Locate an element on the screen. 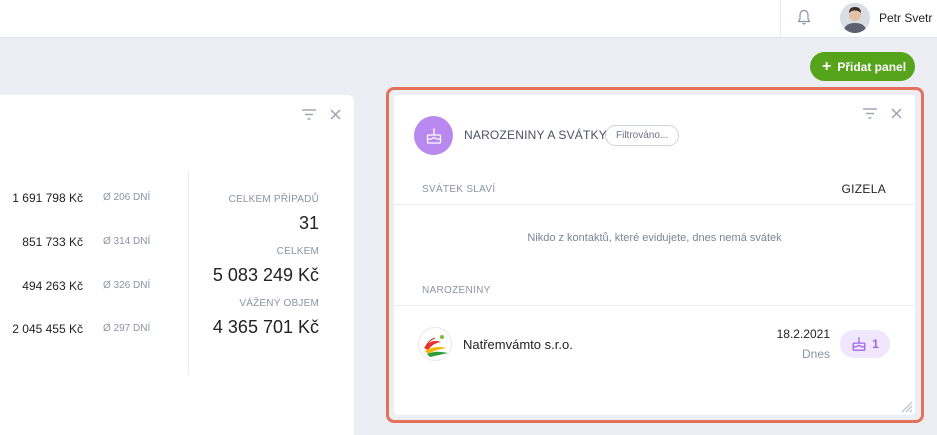 The width and height of the screenshot is (937, 435). row-amount: 1 691 798 Kč is located at coordinates (47, 198).